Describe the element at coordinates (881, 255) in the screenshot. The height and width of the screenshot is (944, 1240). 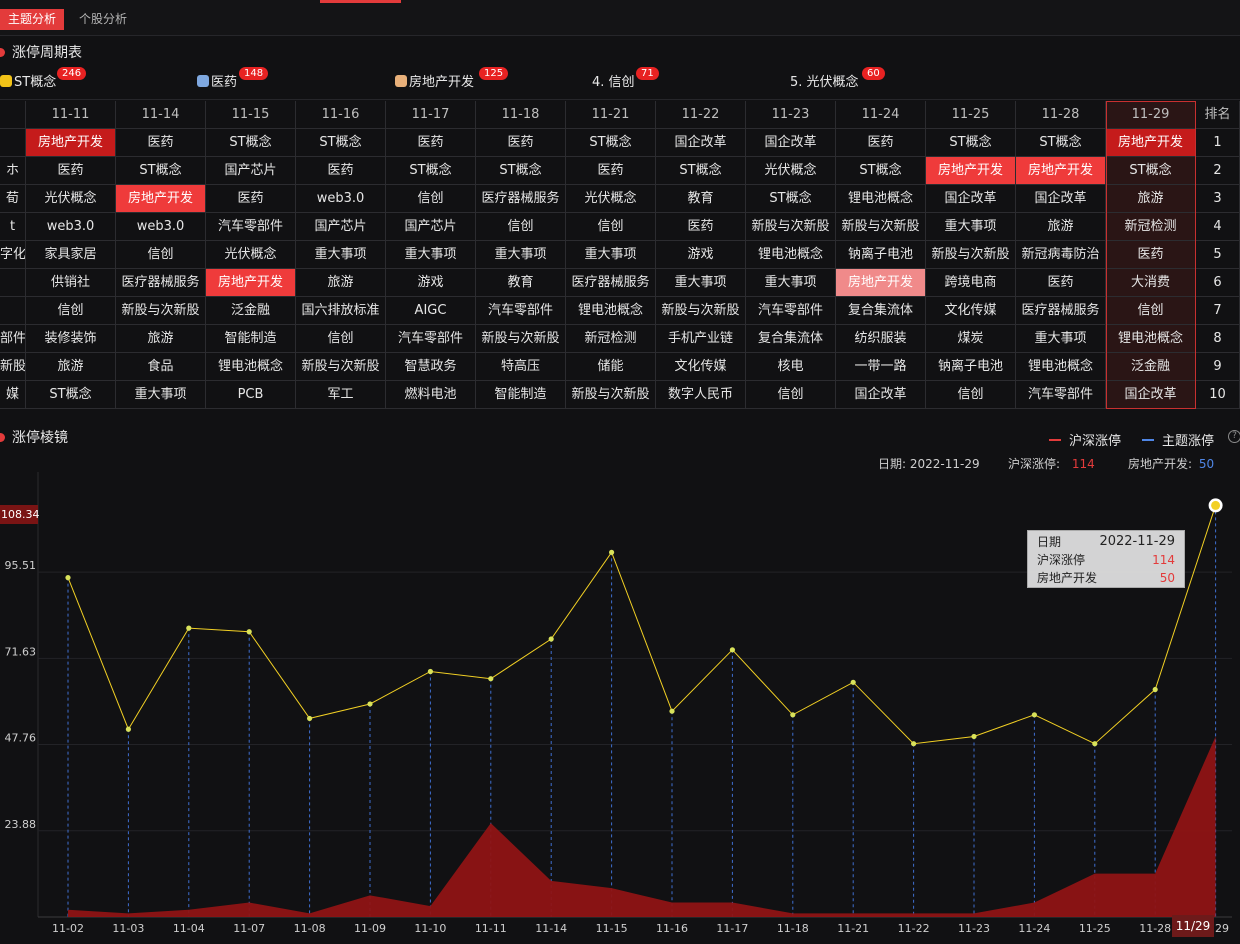
I see `theme-cell: 钠离子电池` at that location.